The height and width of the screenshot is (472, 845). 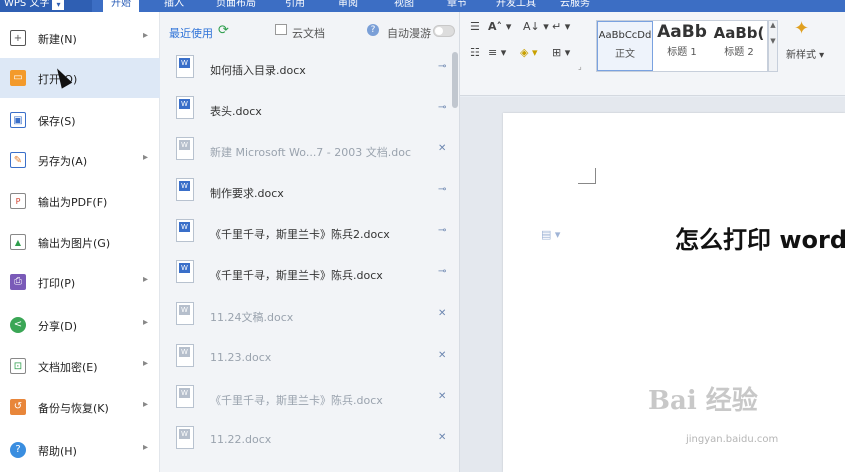 What do you see at coordinates (306, 317) in the screenshot?
I see `recent-file-row: W 11.24文稿.docx ✕` at bounding box center [306, 317].